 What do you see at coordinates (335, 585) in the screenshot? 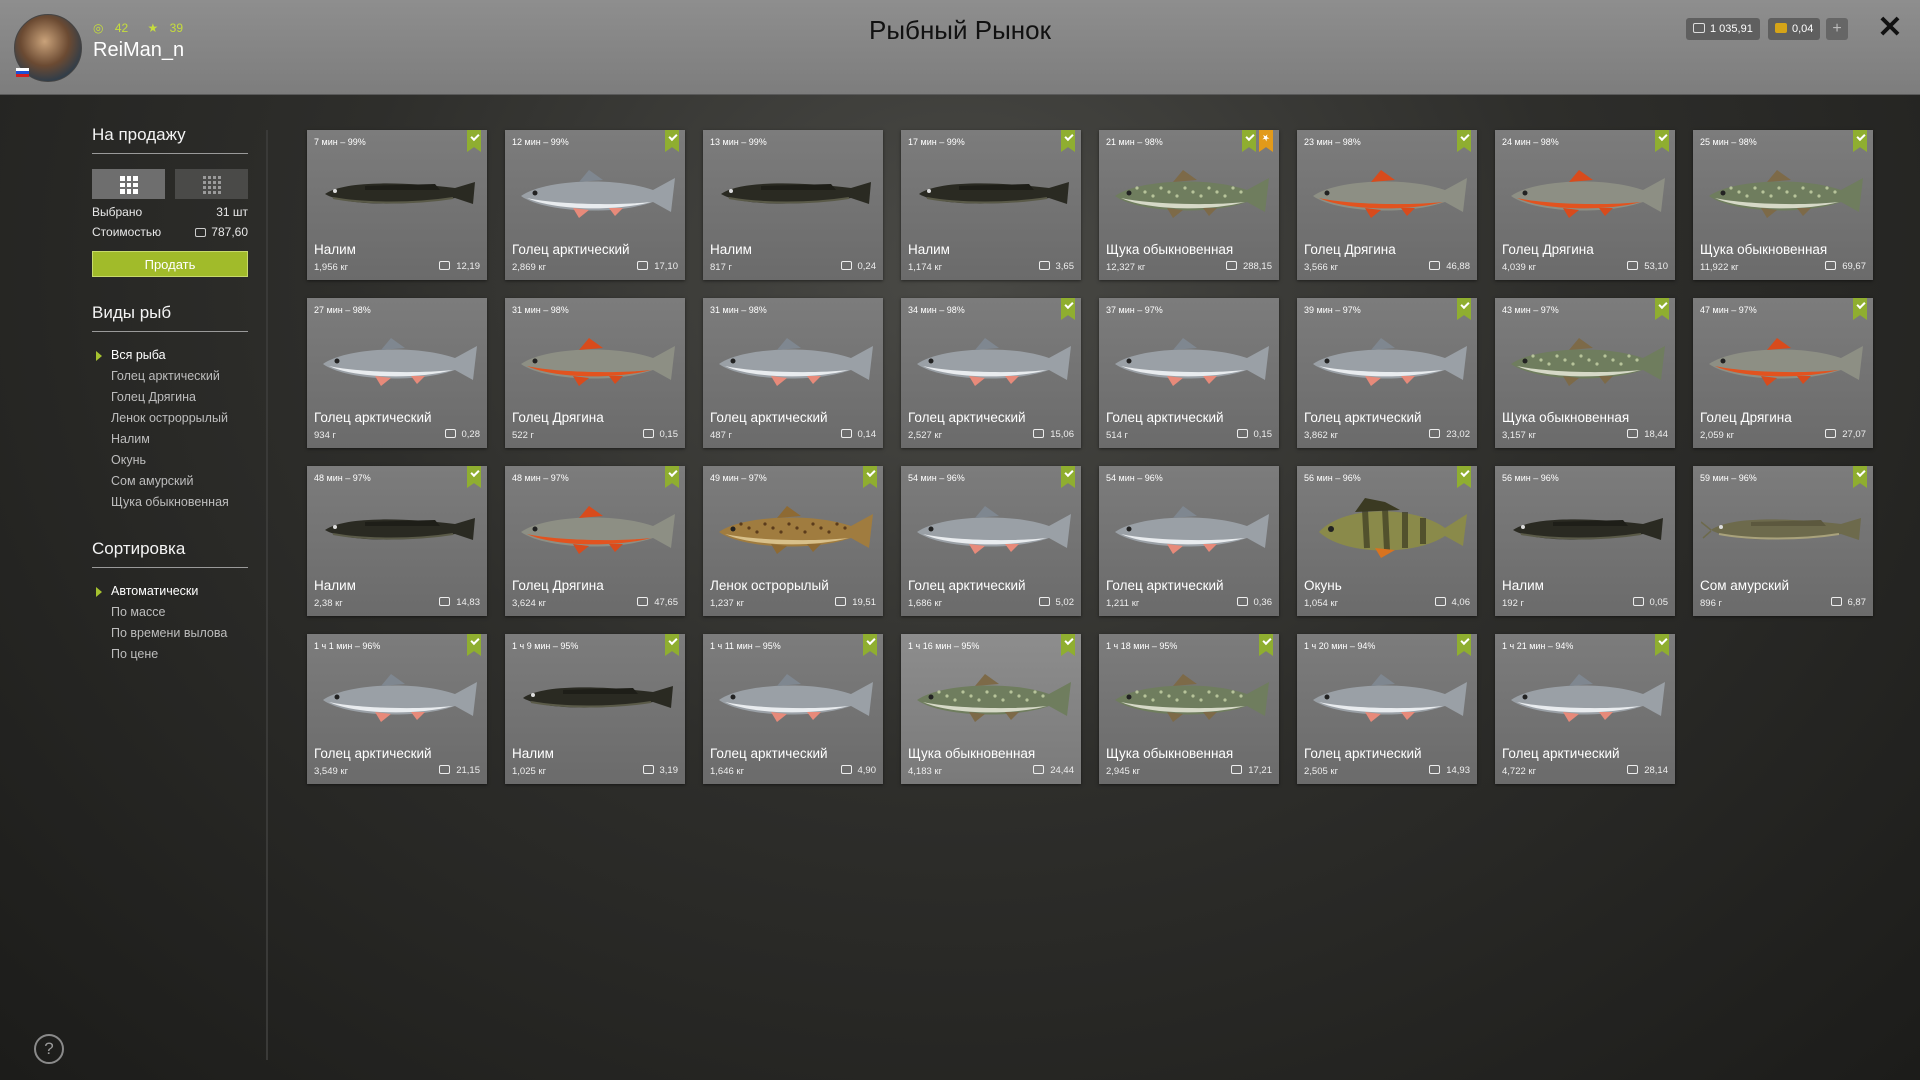
I see `fish-name: Налим` at bounding box center [335, 585].